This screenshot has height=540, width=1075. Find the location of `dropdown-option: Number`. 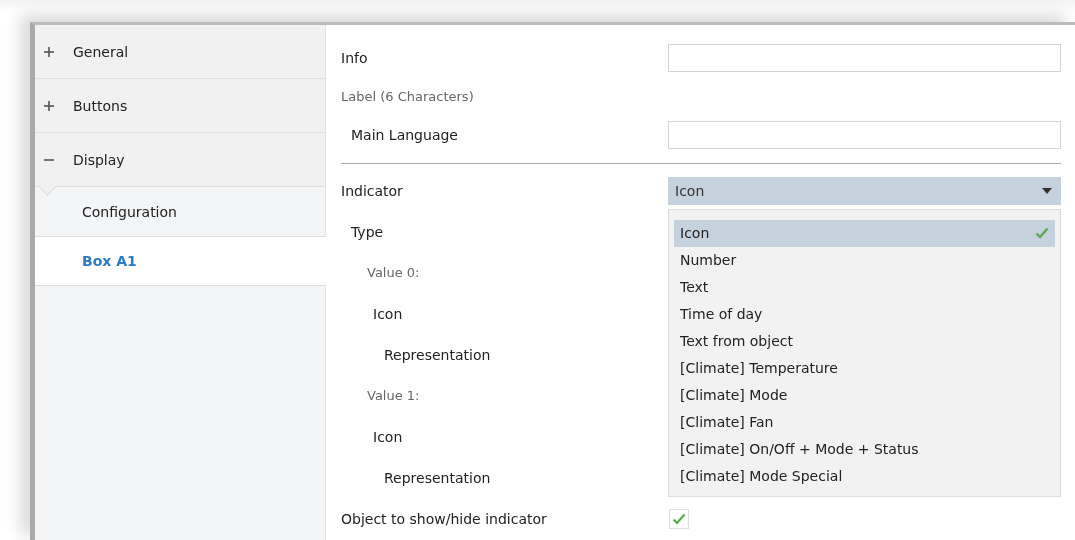

dropdown-option: Number is located at coordinates (864, 260).